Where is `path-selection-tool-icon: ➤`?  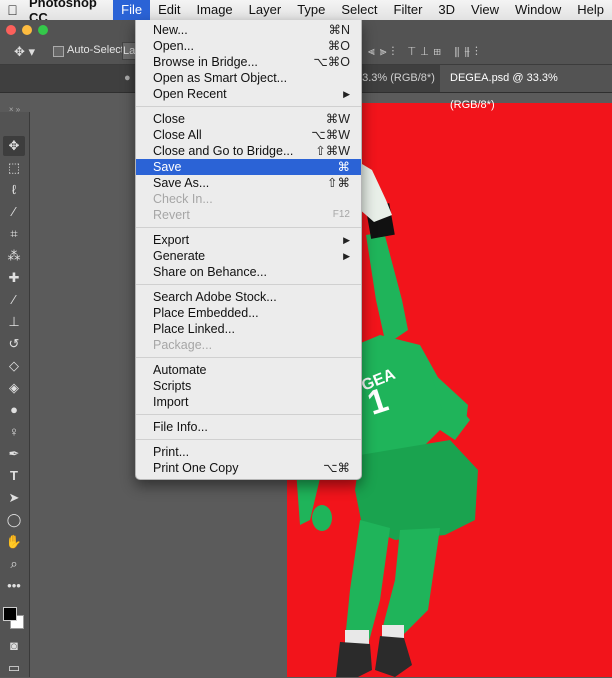
path-selection-tool-icon: ➤ is located at coordinates (14, 498).